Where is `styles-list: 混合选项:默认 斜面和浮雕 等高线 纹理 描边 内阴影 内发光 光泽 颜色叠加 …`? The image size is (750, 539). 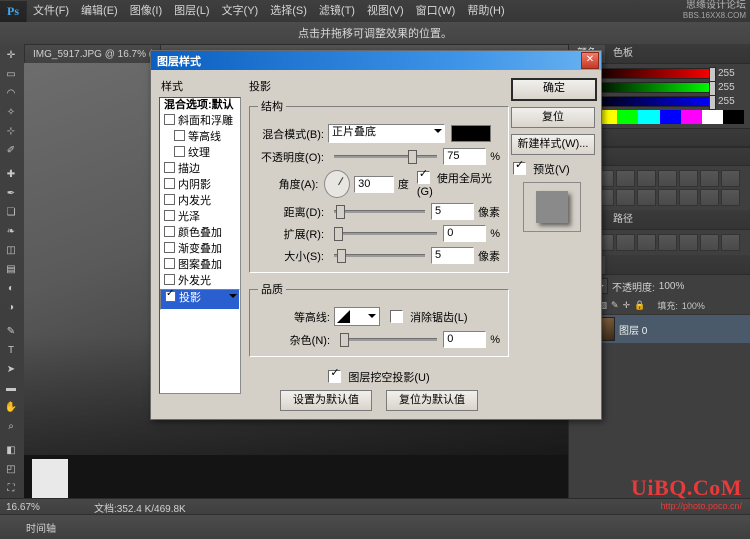
styles-list: 混合选项:默认 斜面和浮雕 等高线 纹理 描边 内阴影 内发光 光泽 颜色叠加 … is located at coordinates (200, 245).